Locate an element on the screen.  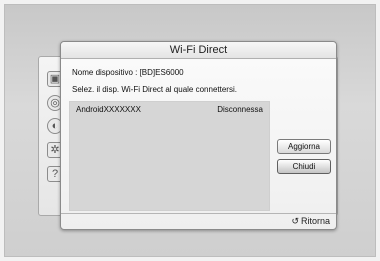
return-label: Ritorna is located at coordinates (315, 221).